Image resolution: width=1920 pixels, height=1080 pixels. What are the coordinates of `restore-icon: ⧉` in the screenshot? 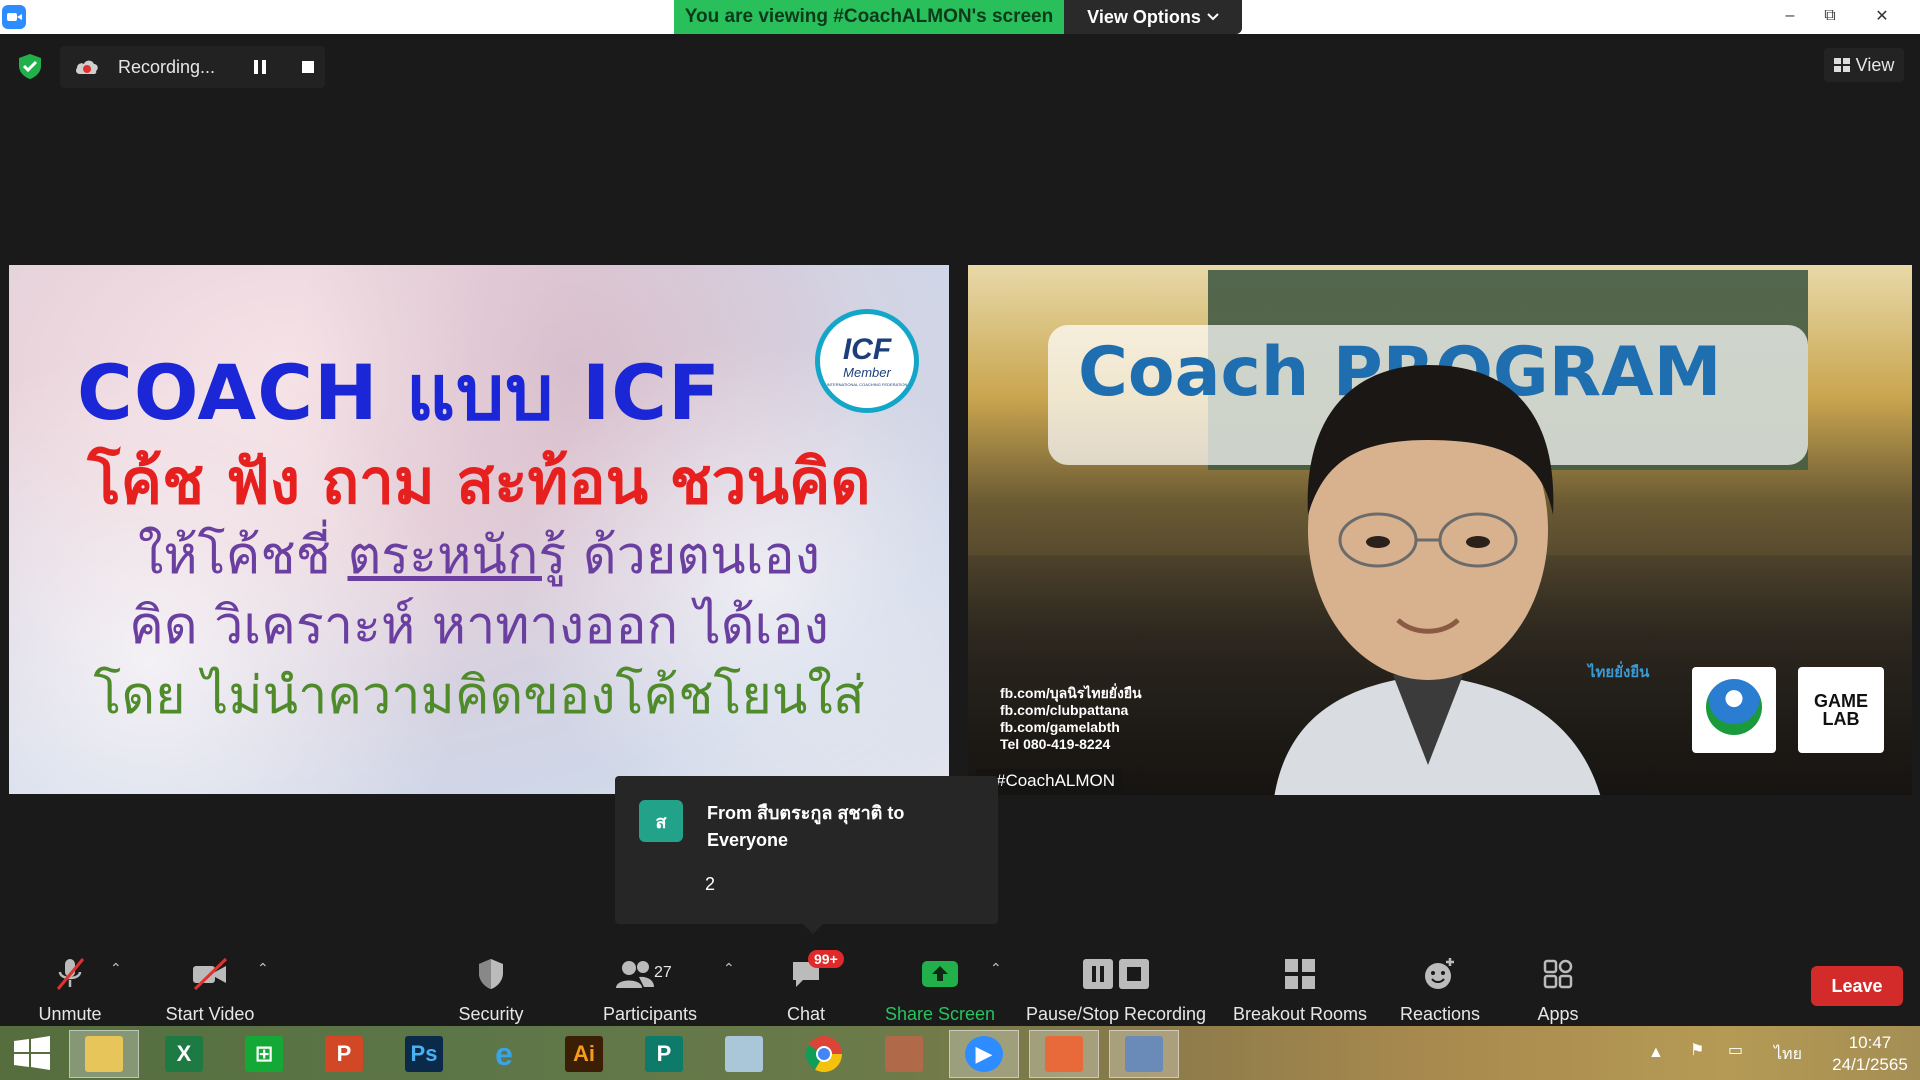 It's located at (1830, 15).